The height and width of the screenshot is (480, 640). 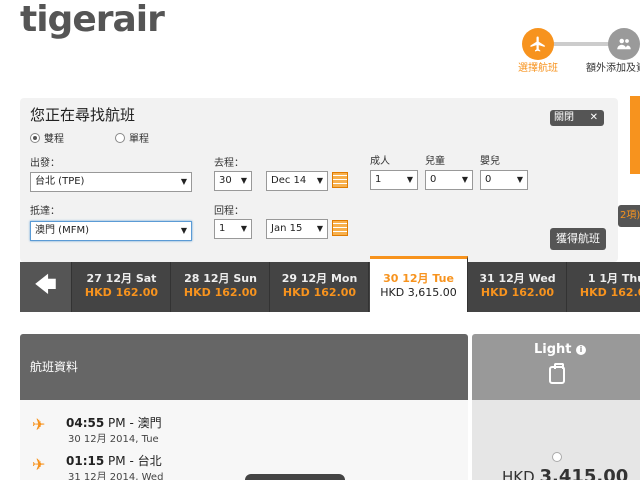 What do you see at coordinates (45, 163) in the screenshot?
I see `origin-label: 出發：` at bounding box center [45, 163].